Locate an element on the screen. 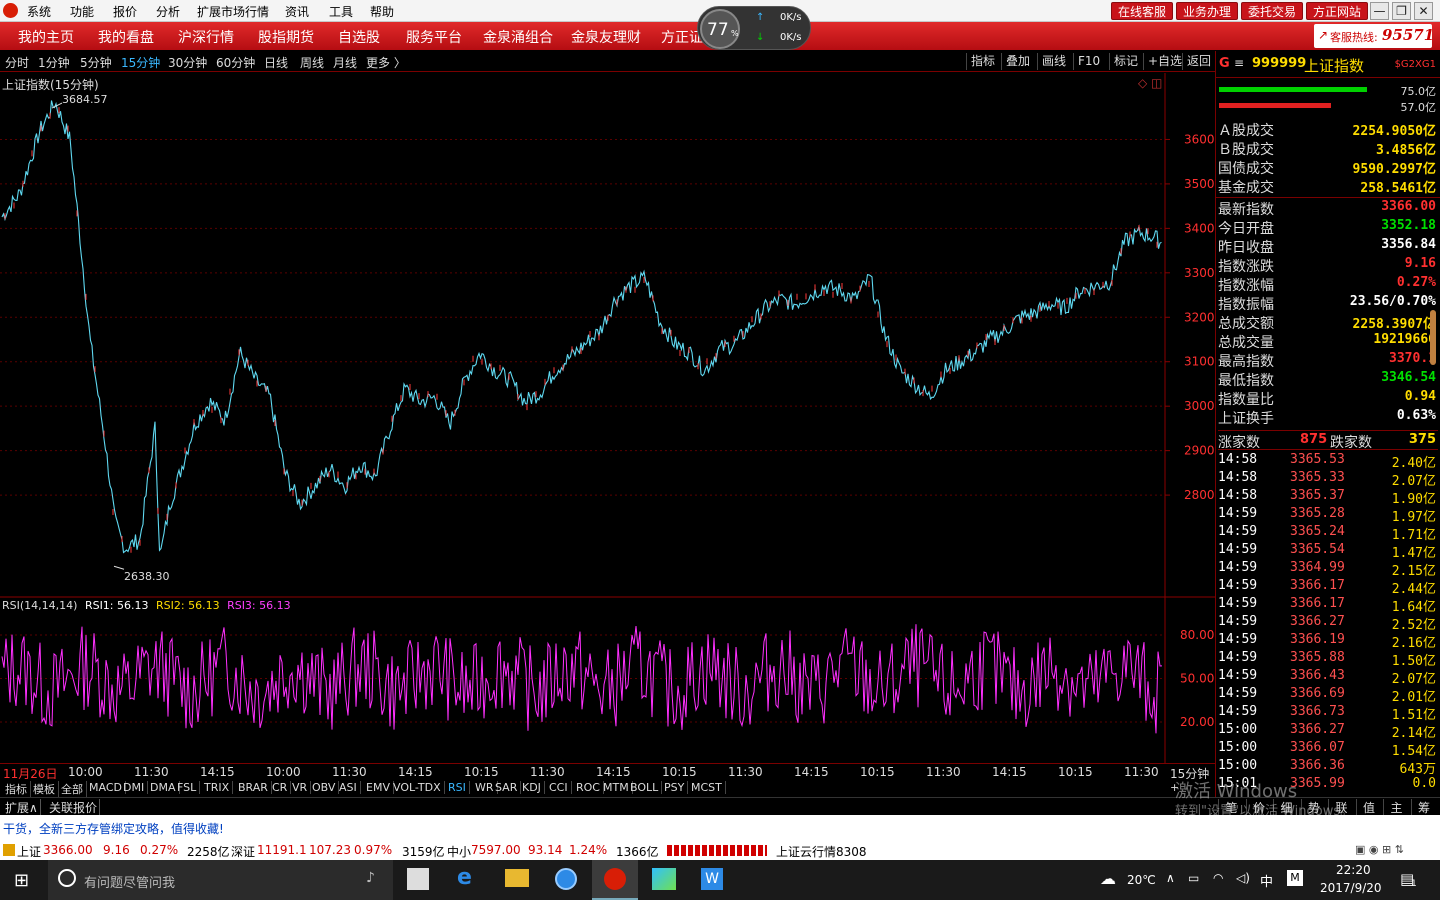 This screenshot has height=900, width=1440. menu-6: 工具 is located at coordinates (341, 11).